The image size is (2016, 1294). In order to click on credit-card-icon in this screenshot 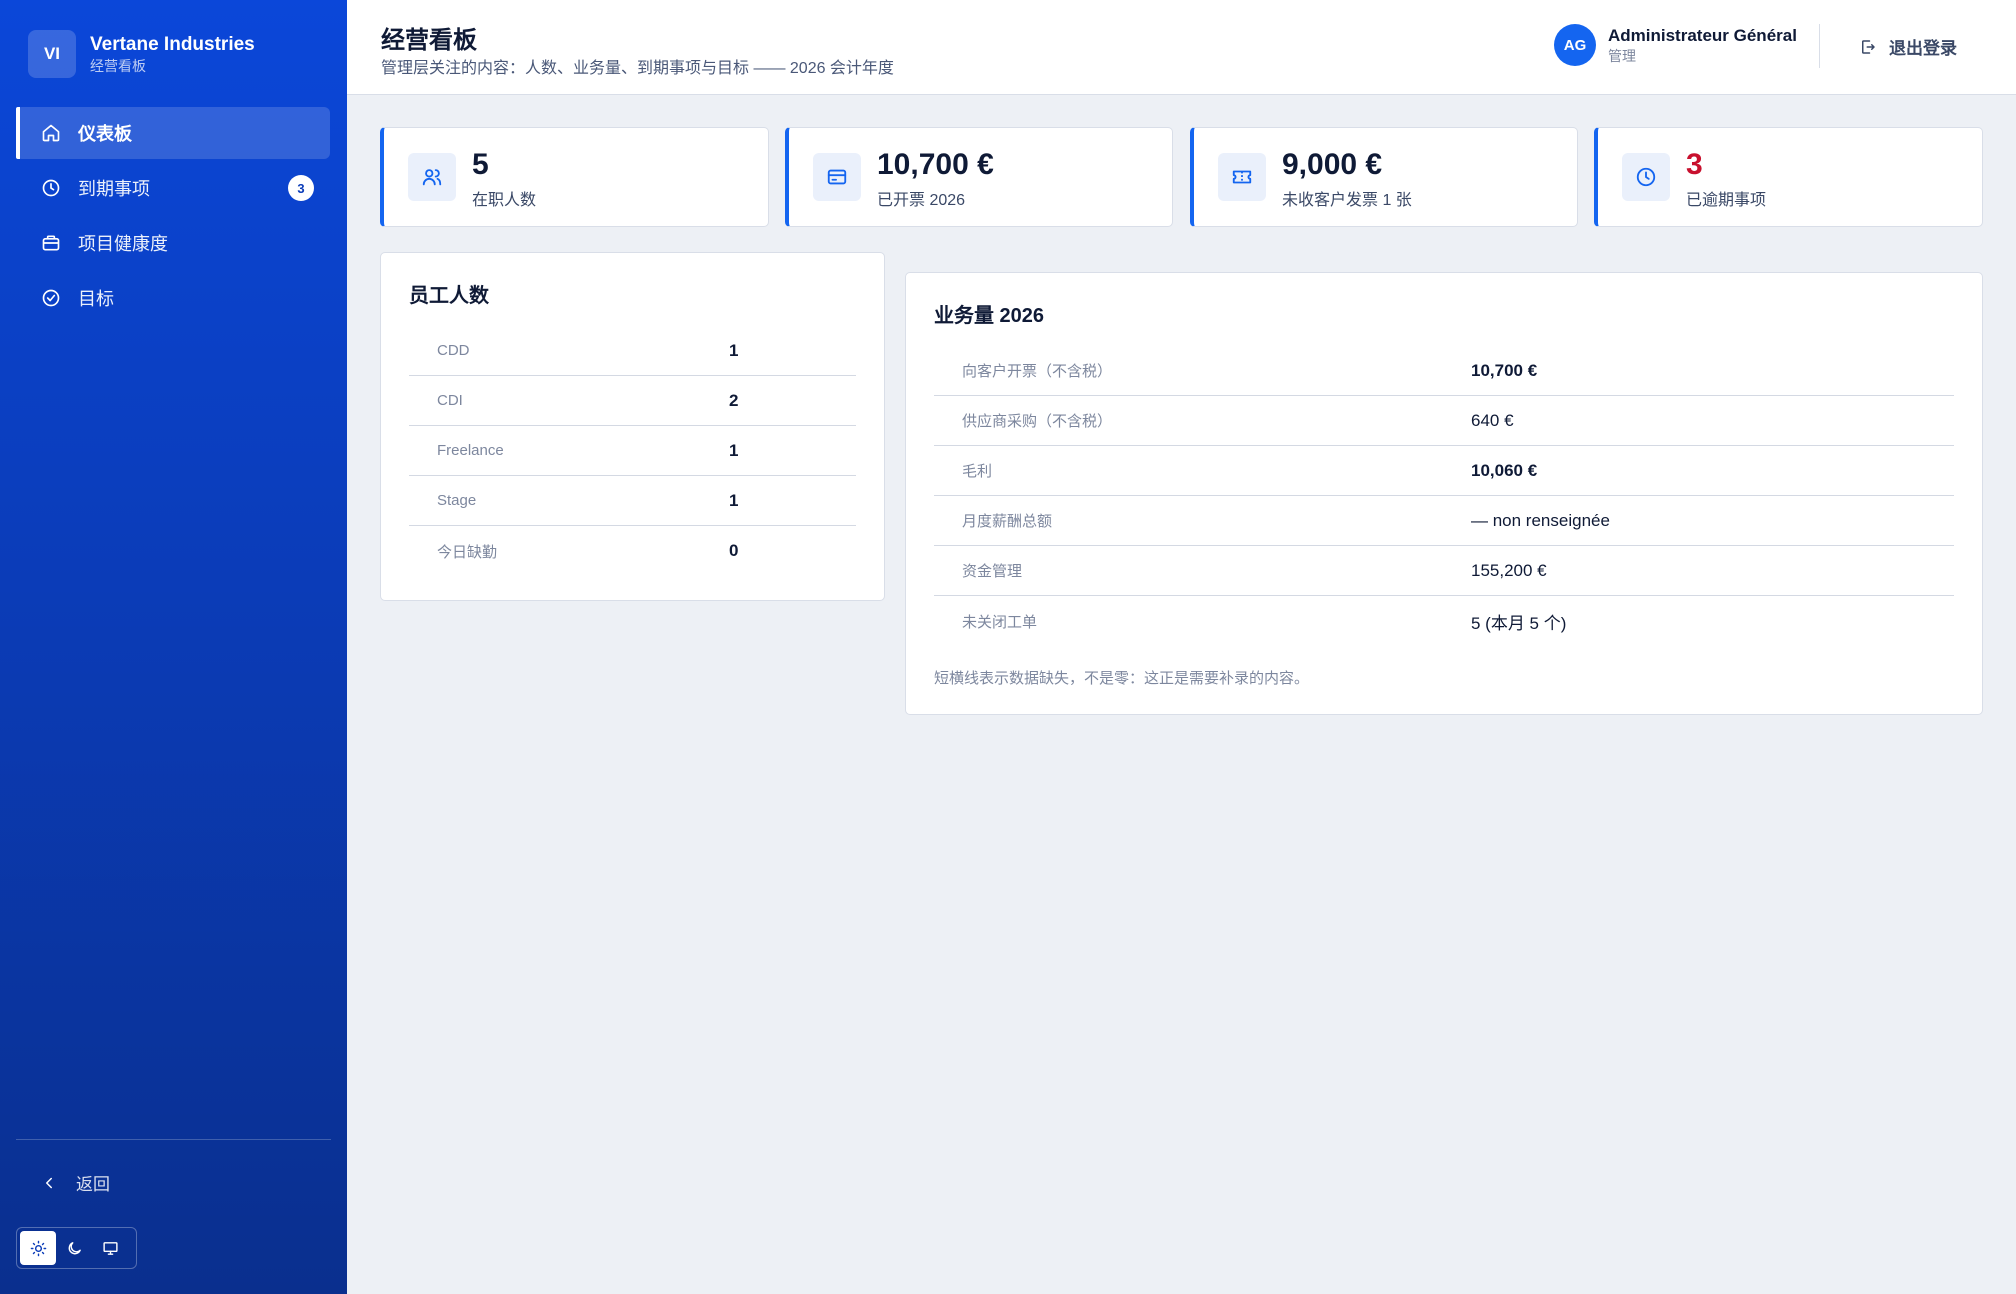, I will do `click(837, 177)`.